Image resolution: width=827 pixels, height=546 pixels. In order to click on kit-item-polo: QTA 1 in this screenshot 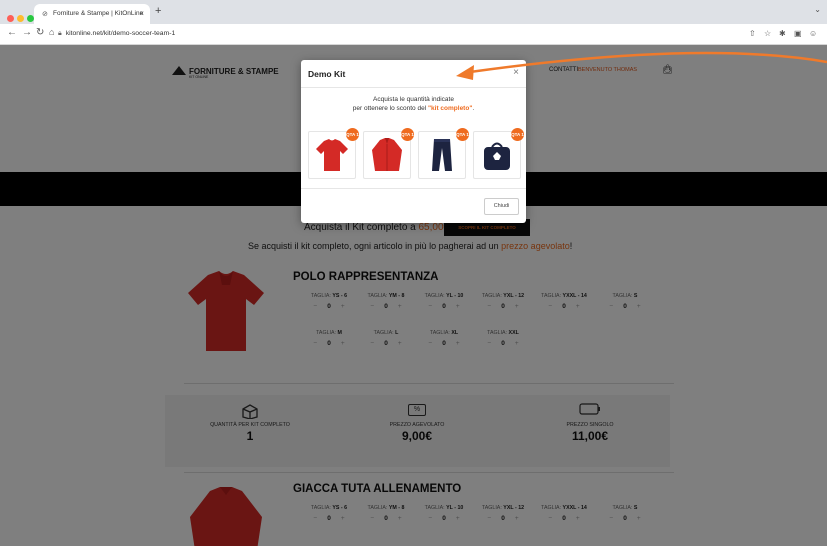, I will do `click(333, 153)`.